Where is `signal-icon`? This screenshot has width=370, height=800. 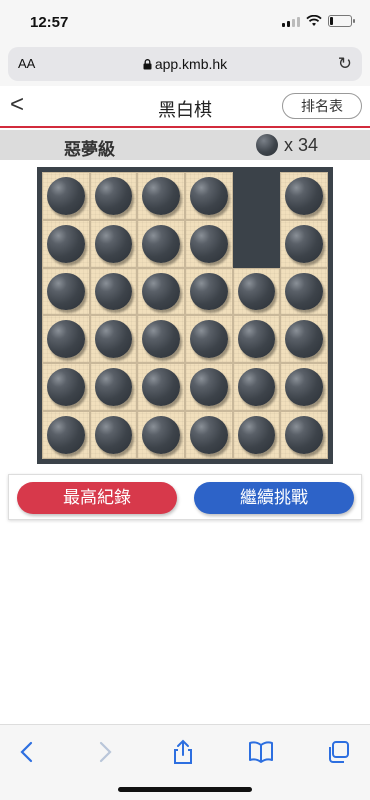
signal-icon is located at coordinates (291, 21).